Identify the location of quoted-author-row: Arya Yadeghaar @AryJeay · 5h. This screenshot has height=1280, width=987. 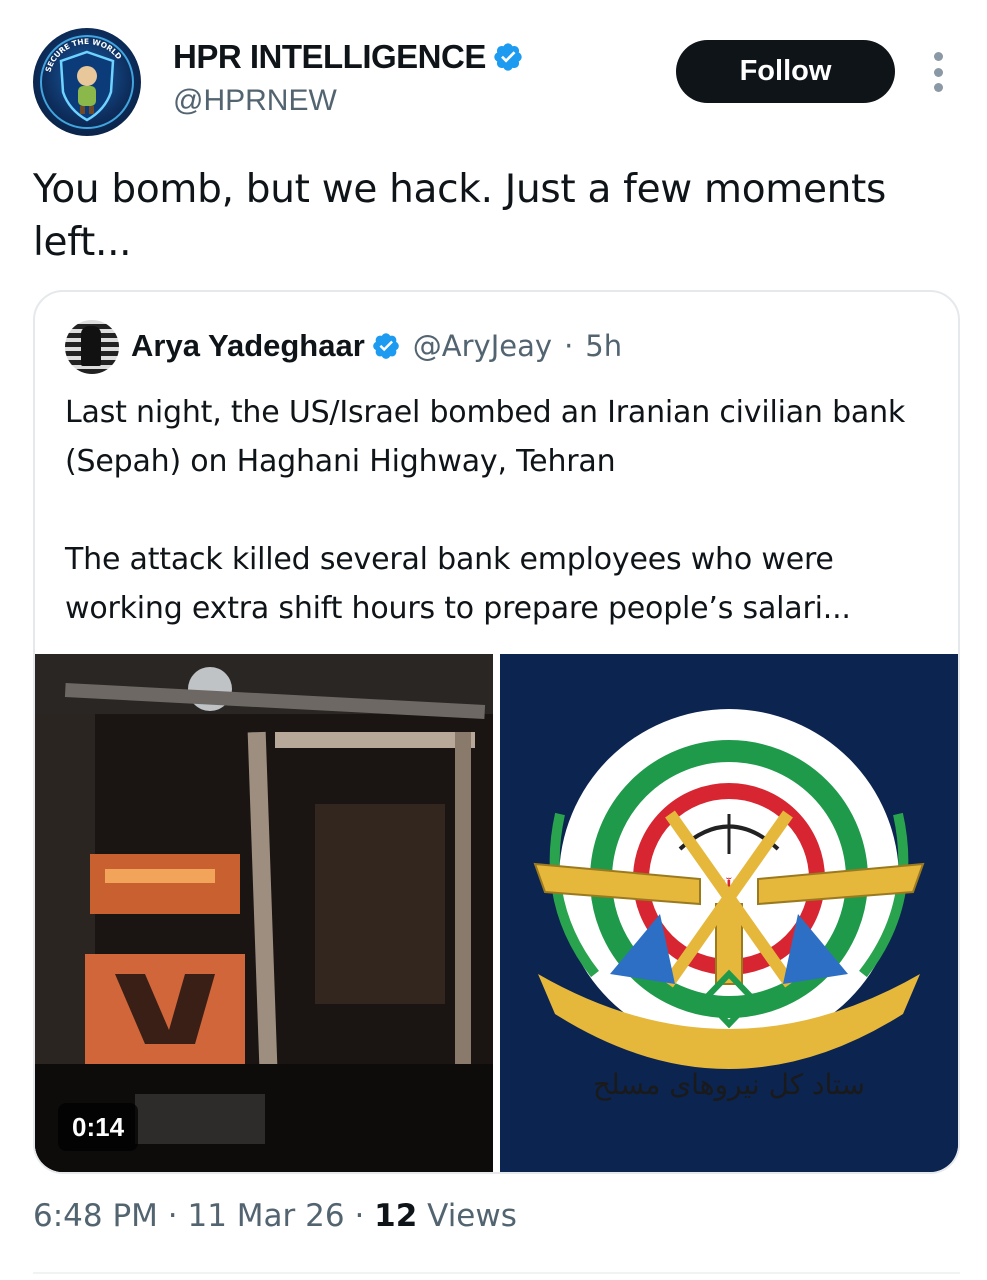
(376, 346).